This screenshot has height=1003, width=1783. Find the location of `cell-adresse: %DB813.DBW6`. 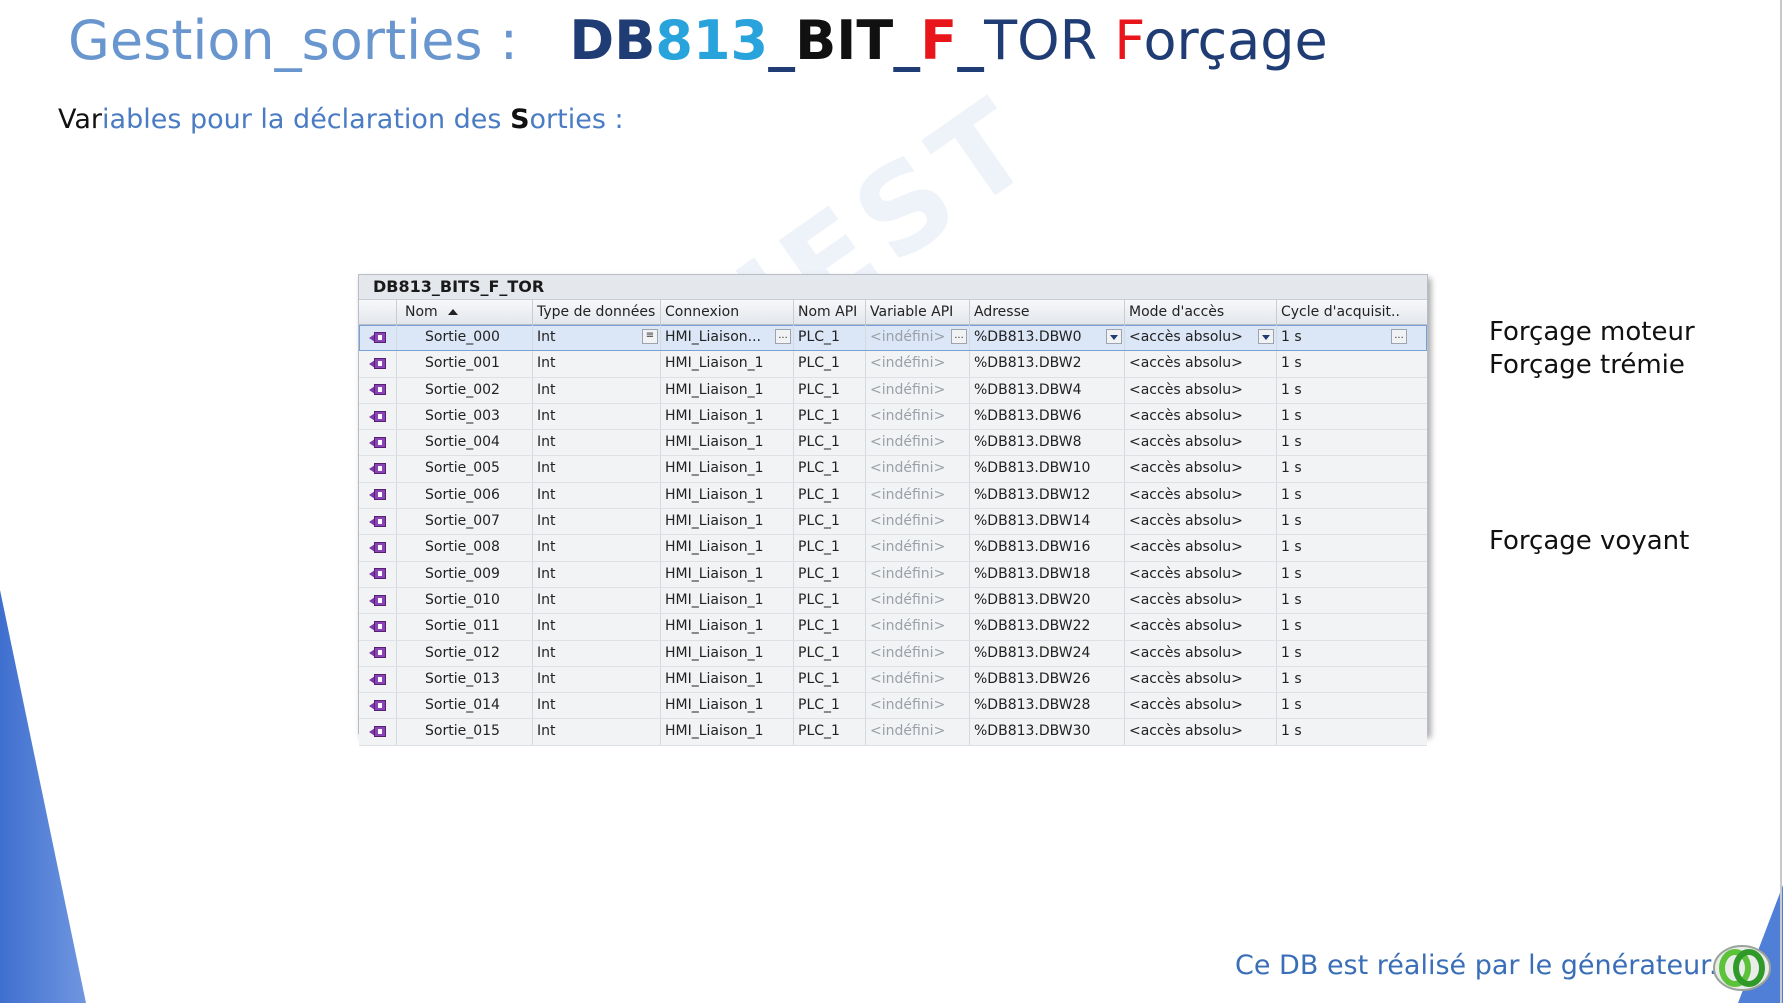

cell-adresse: %DB813.DBW6 is located at coordinates (1047, 416).